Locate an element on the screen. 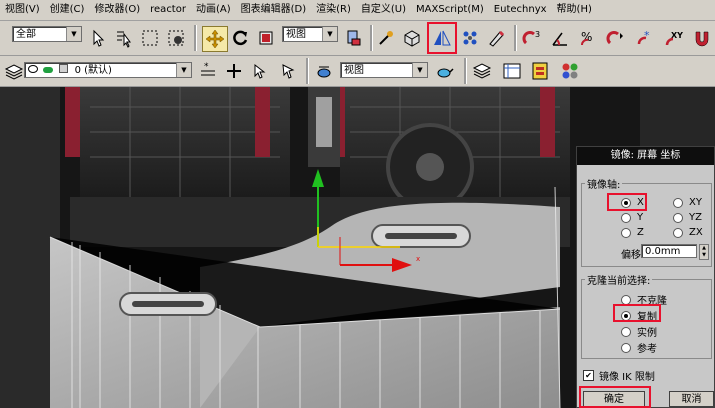 This screenshot has height=408, width=715. mirror-ik-checkbox: ✔ 镜像 IK 限制 is located at coordinates (619, 375).